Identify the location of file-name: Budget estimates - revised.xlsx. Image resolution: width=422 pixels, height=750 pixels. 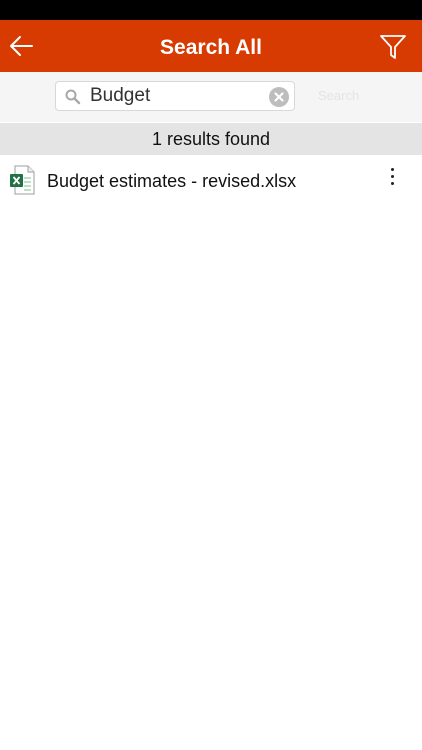
(172, 181).